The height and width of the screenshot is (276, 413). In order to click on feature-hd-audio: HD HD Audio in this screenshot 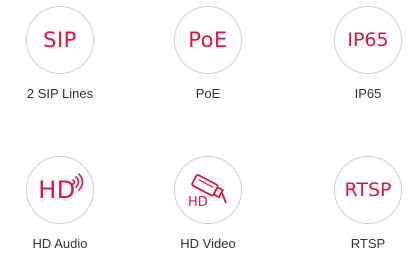, I will do `click(60, 203)`.